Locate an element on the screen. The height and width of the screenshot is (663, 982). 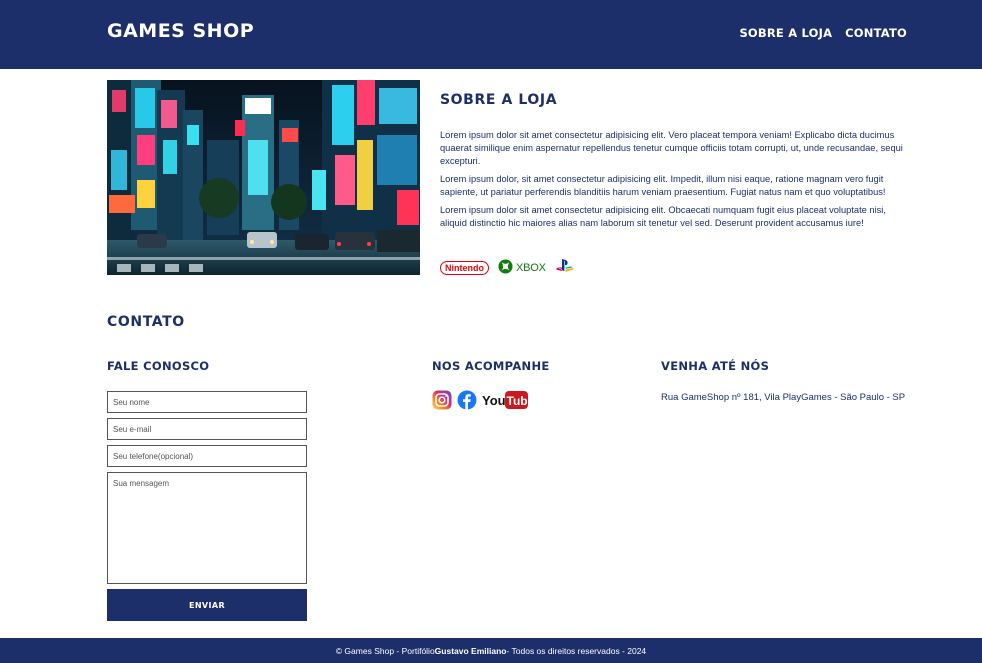
playstation-icon is located at coordinates (565, 268).